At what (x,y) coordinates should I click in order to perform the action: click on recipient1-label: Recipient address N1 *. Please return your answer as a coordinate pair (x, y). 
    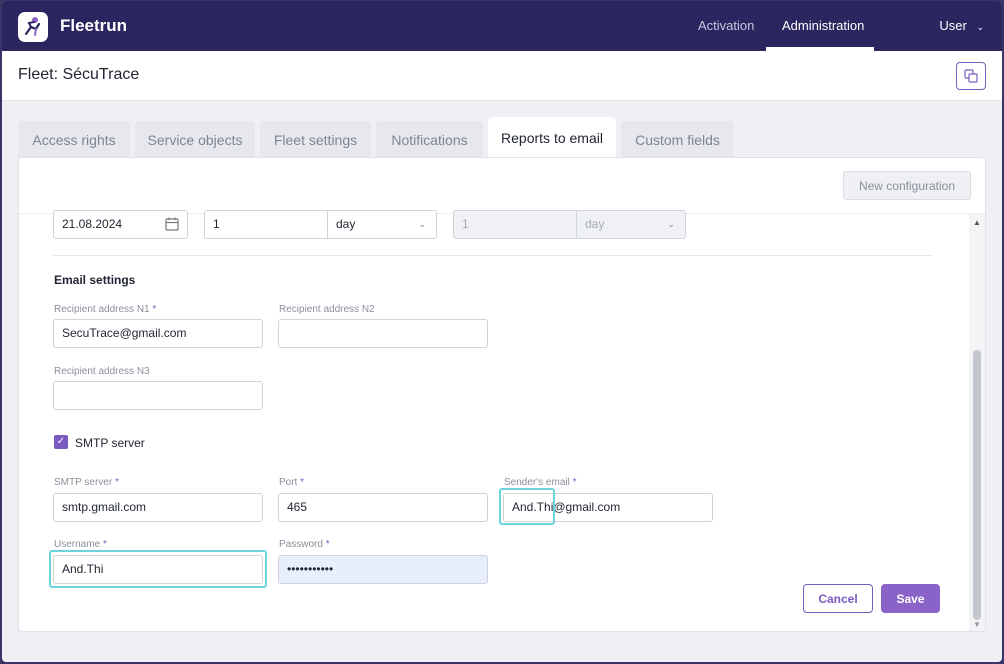
    Looking at the image, I should click on (105, 309).